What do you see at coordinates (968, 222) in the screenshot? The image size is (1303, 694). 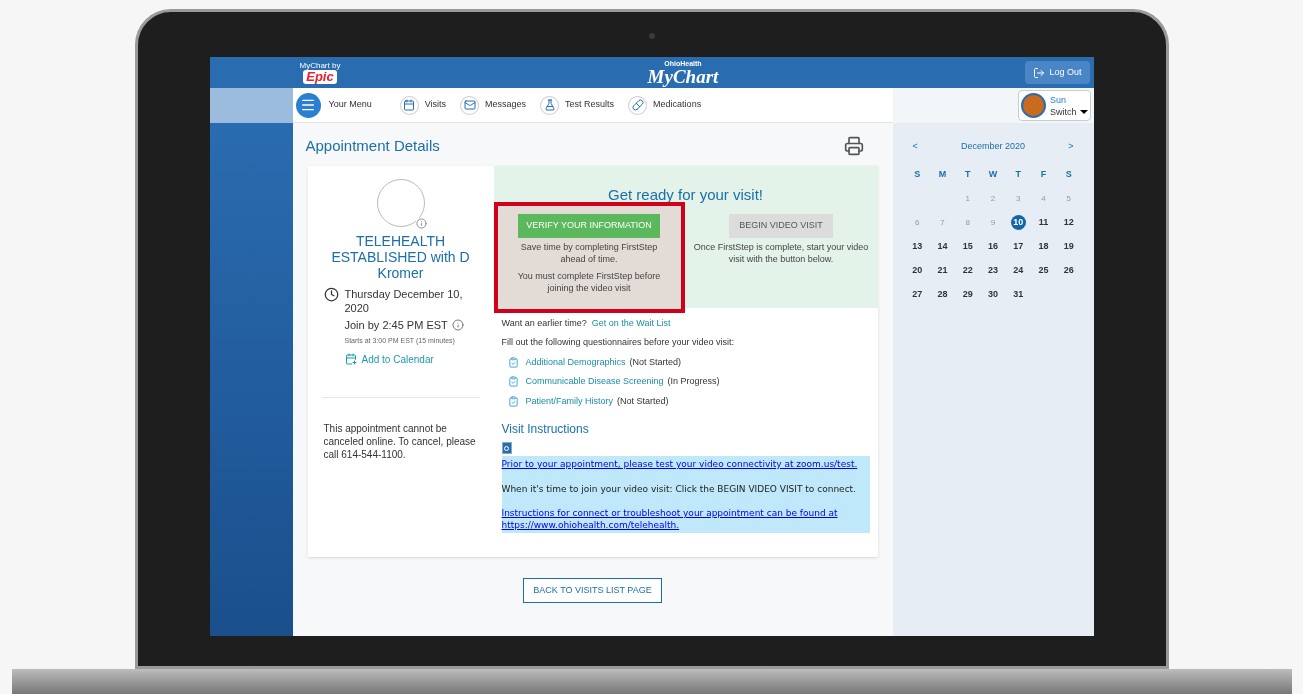 I see `calendar-day: 8` at bounding box center [968, 222].